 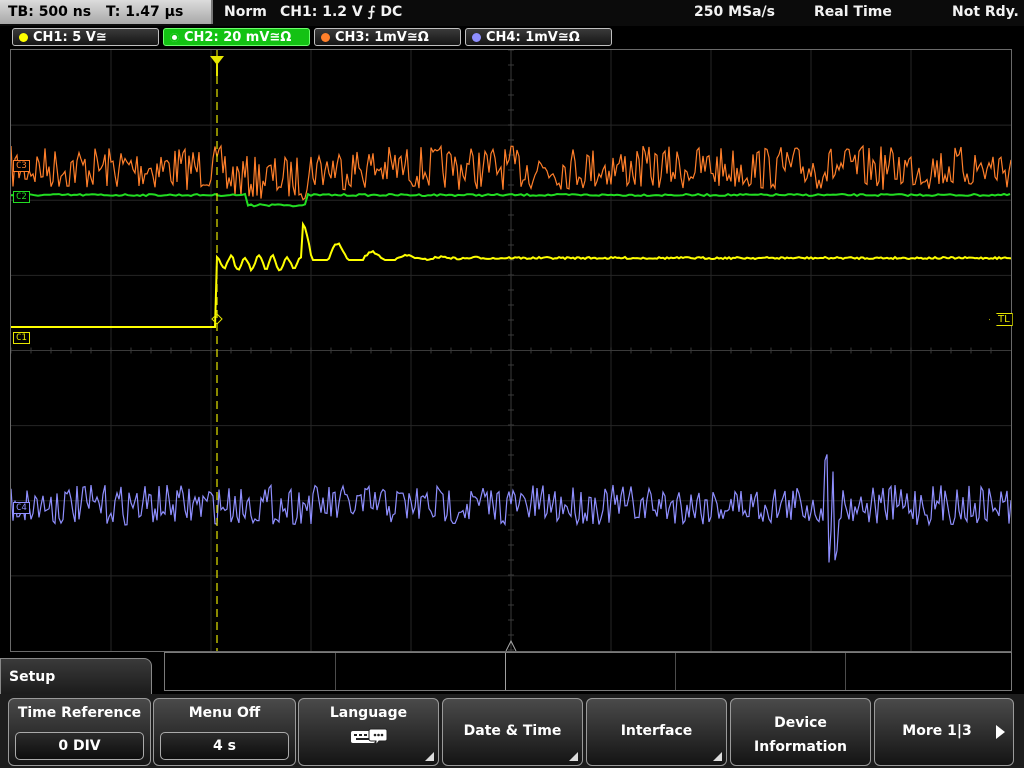 What do you see at coordinates (800, 735) in the screenshot?
I see `softkey-label: Device Information` at bounding box center [800, 735].